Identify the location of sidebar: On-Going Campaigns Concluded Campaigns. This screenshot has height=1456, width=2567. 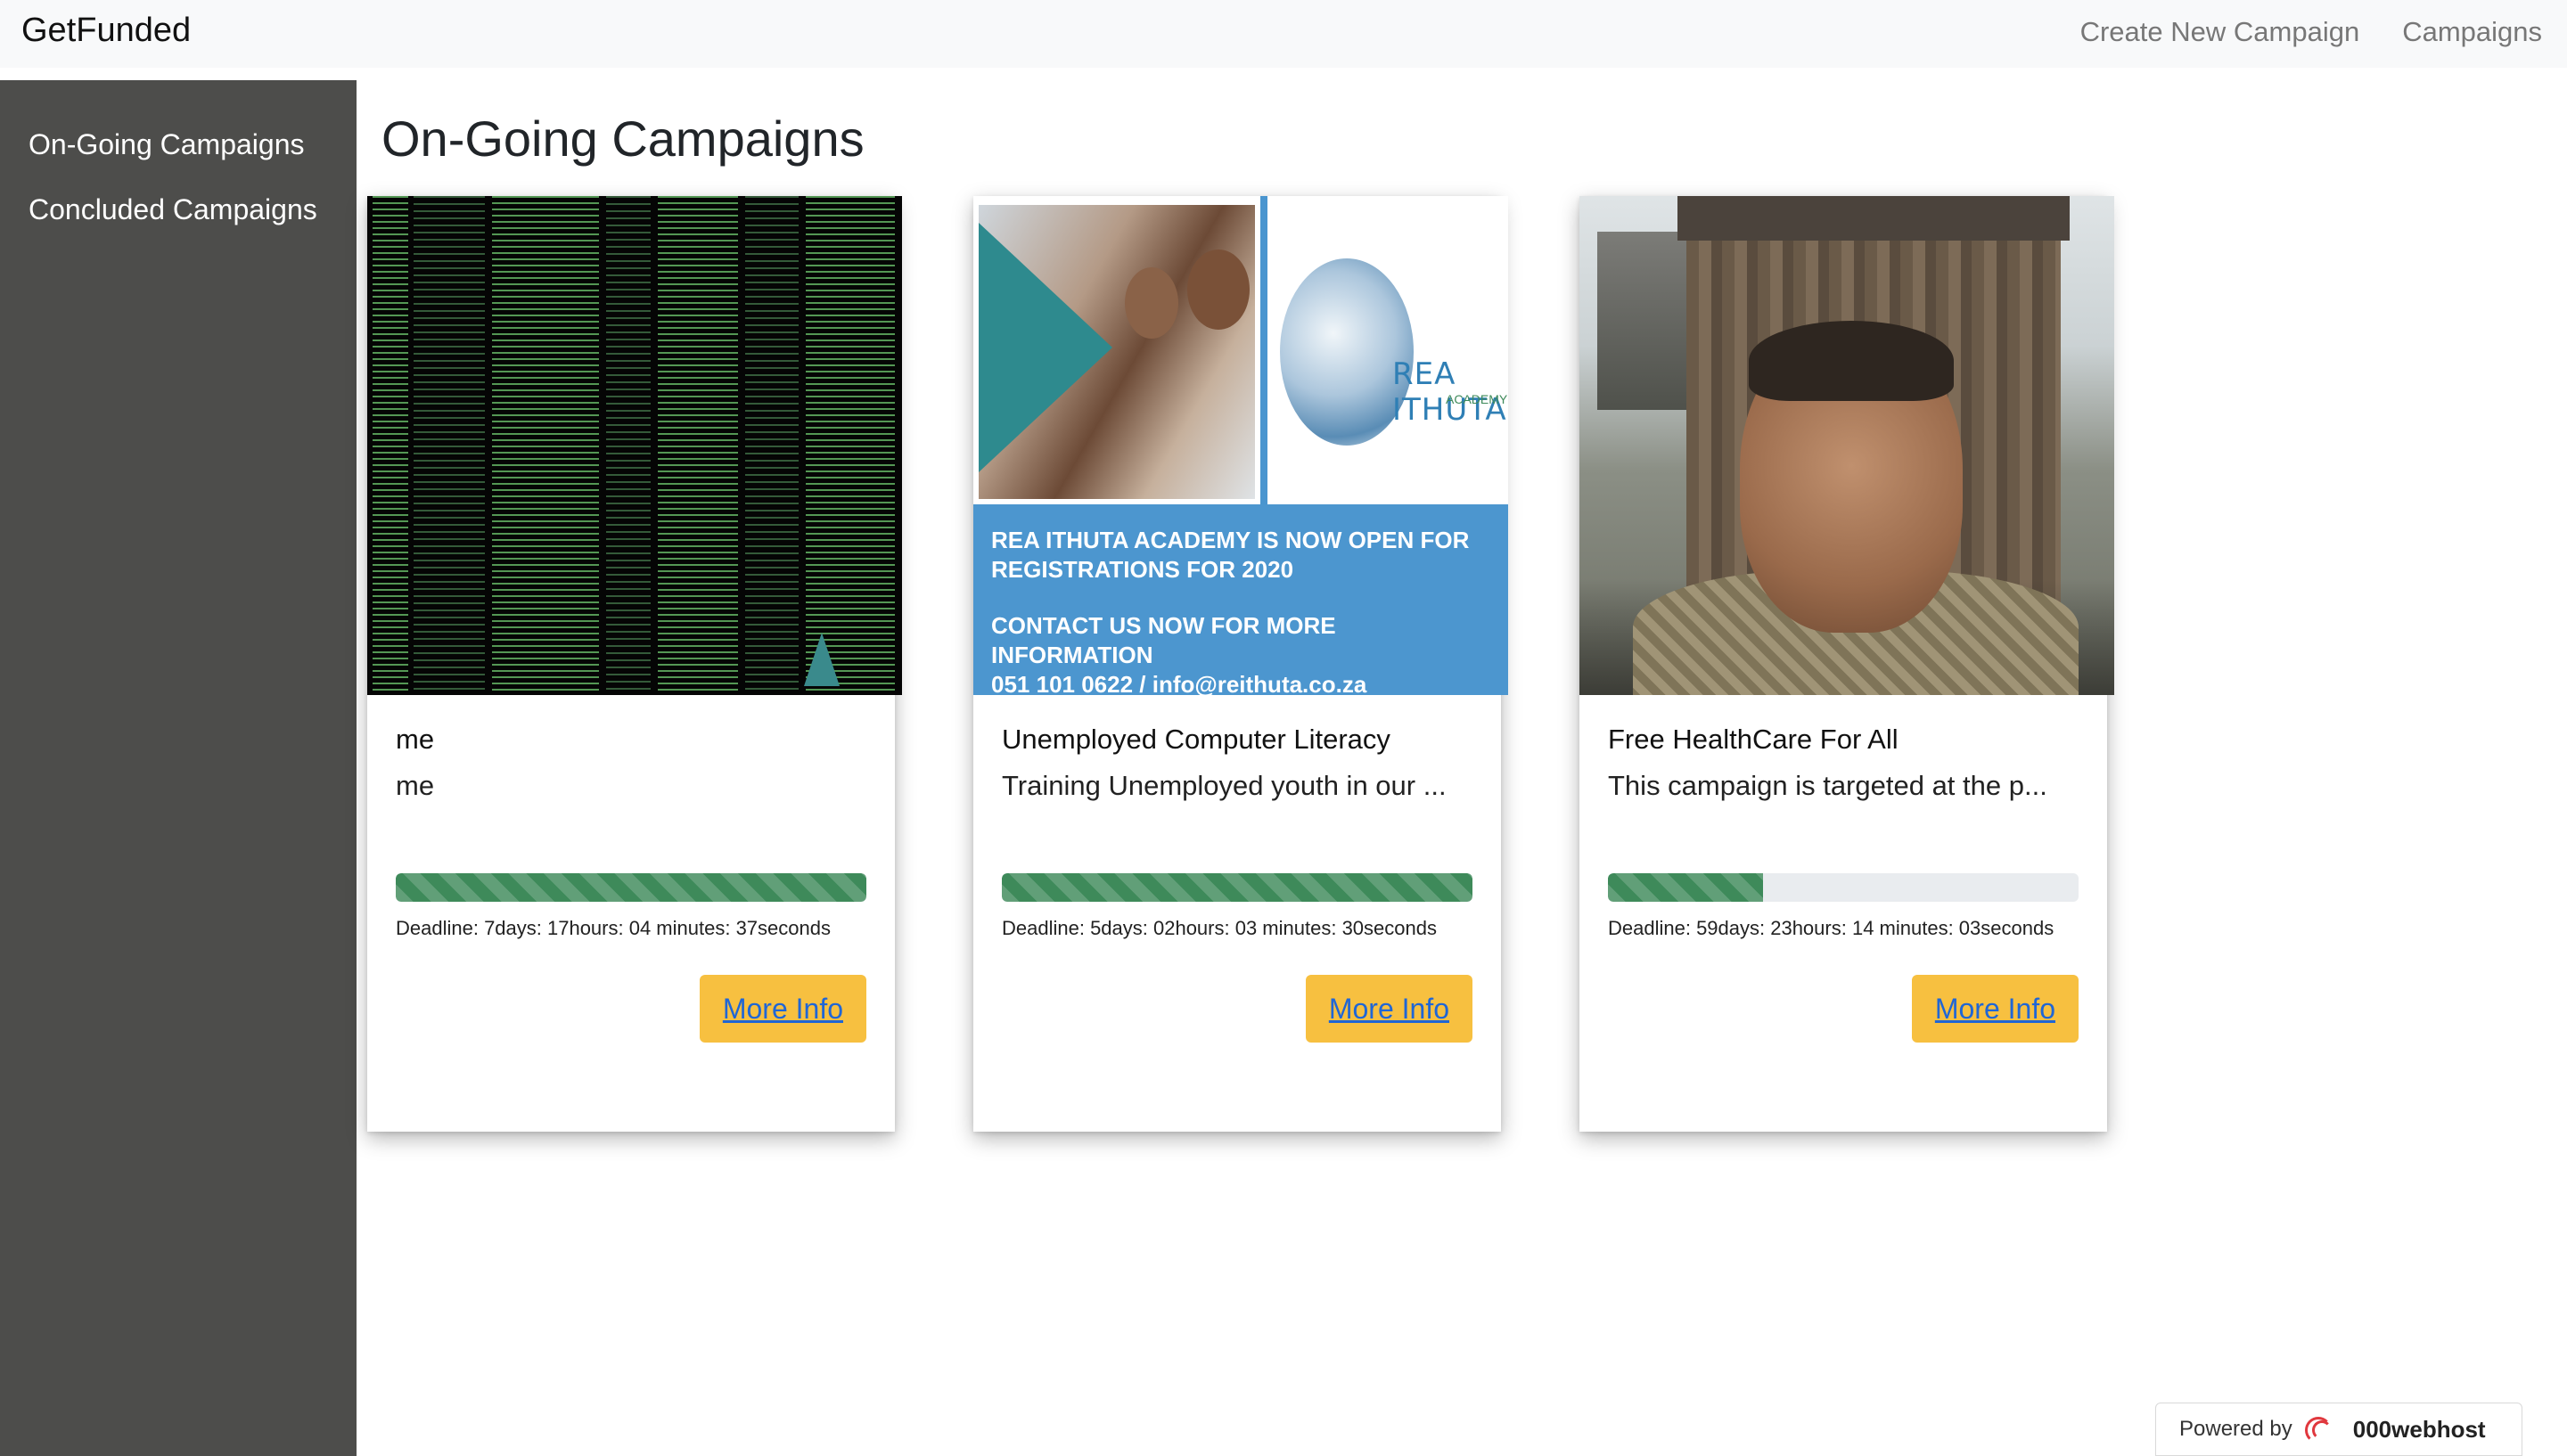
(179, 768).